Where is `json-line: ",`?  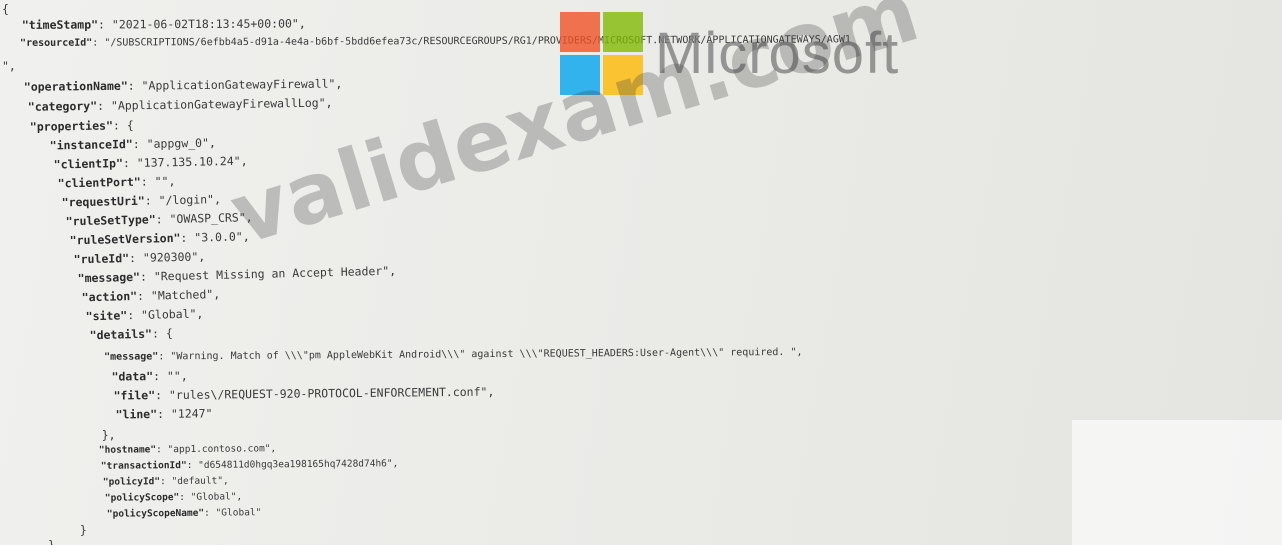
json-line: ", is located at coordinates (9, 66).